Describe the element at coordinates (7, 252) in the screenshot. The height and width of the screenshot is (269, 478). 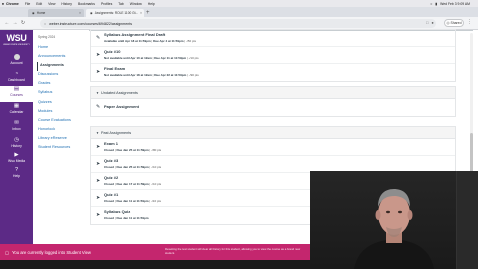
I see `student-view-icon: ◯` at that location.